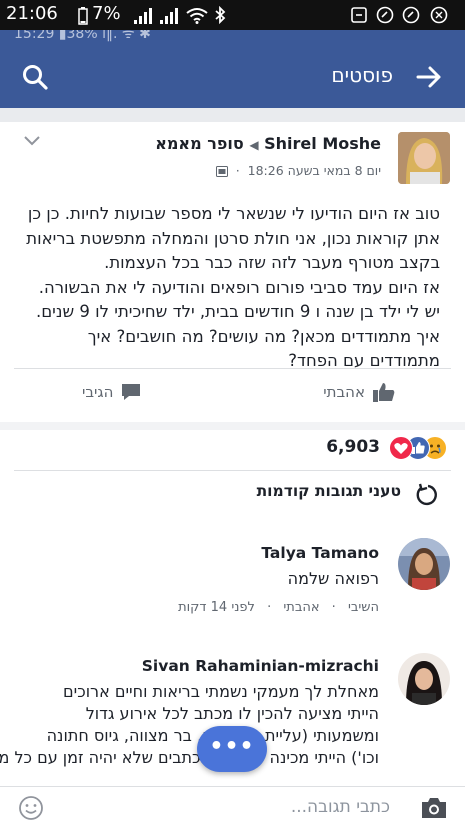  What do you see at coordinates (344, 392) in the screenshot?
I see `like-label: אהבתי` at bounding box center [344, 392].